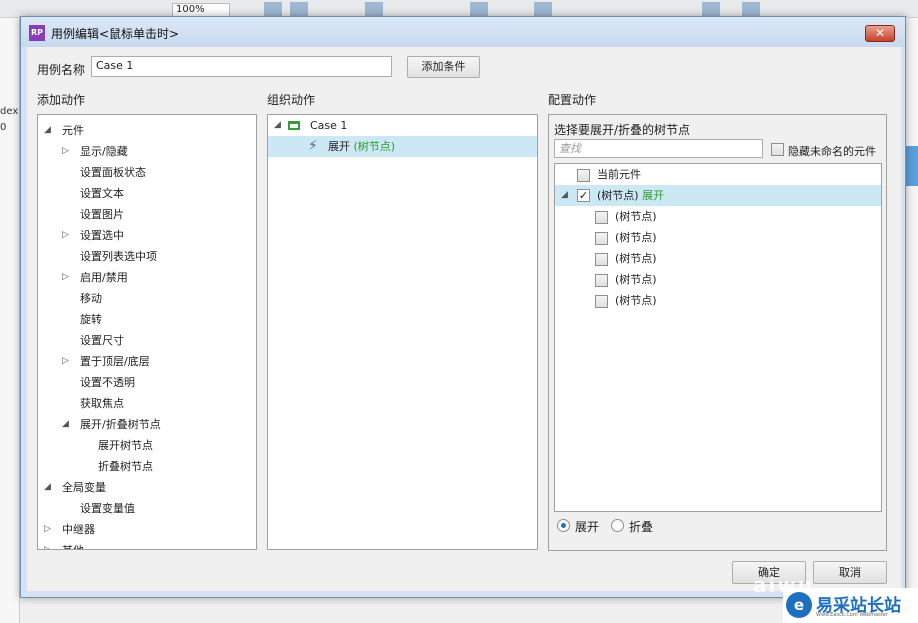  Describe the element at coordinates (73, 130) in the screenshot. I see `tree-item-label: 元件` at that location.